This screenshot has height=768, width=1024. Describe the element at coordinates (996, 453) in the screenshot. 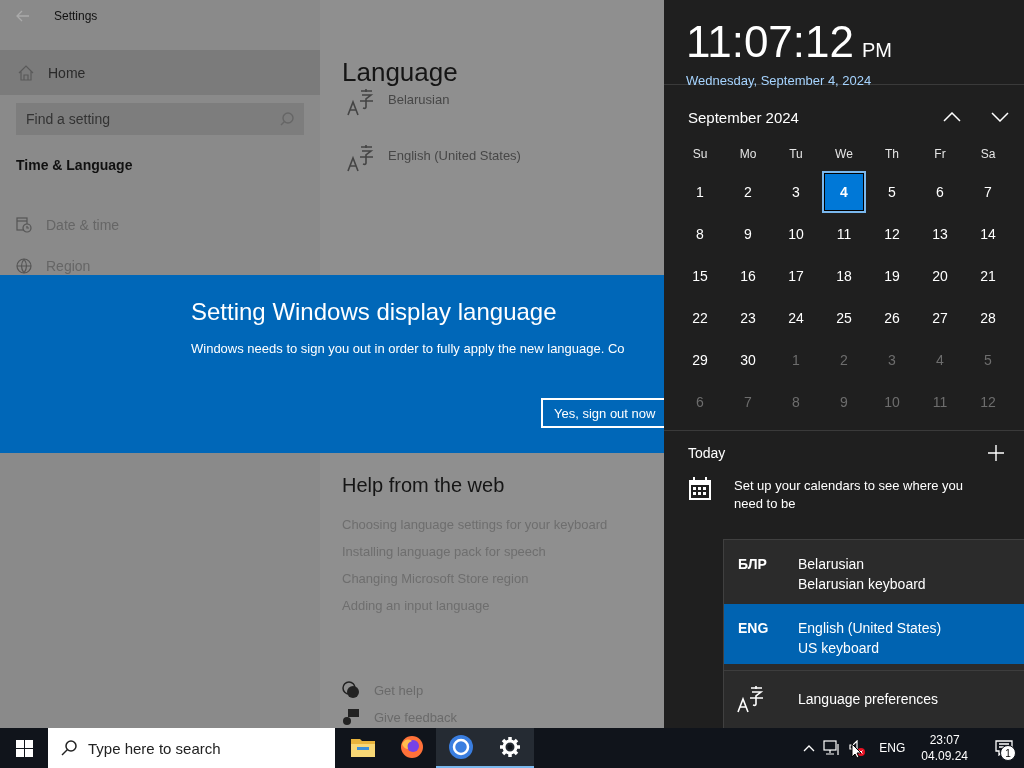

I see `add-icon` at that location.